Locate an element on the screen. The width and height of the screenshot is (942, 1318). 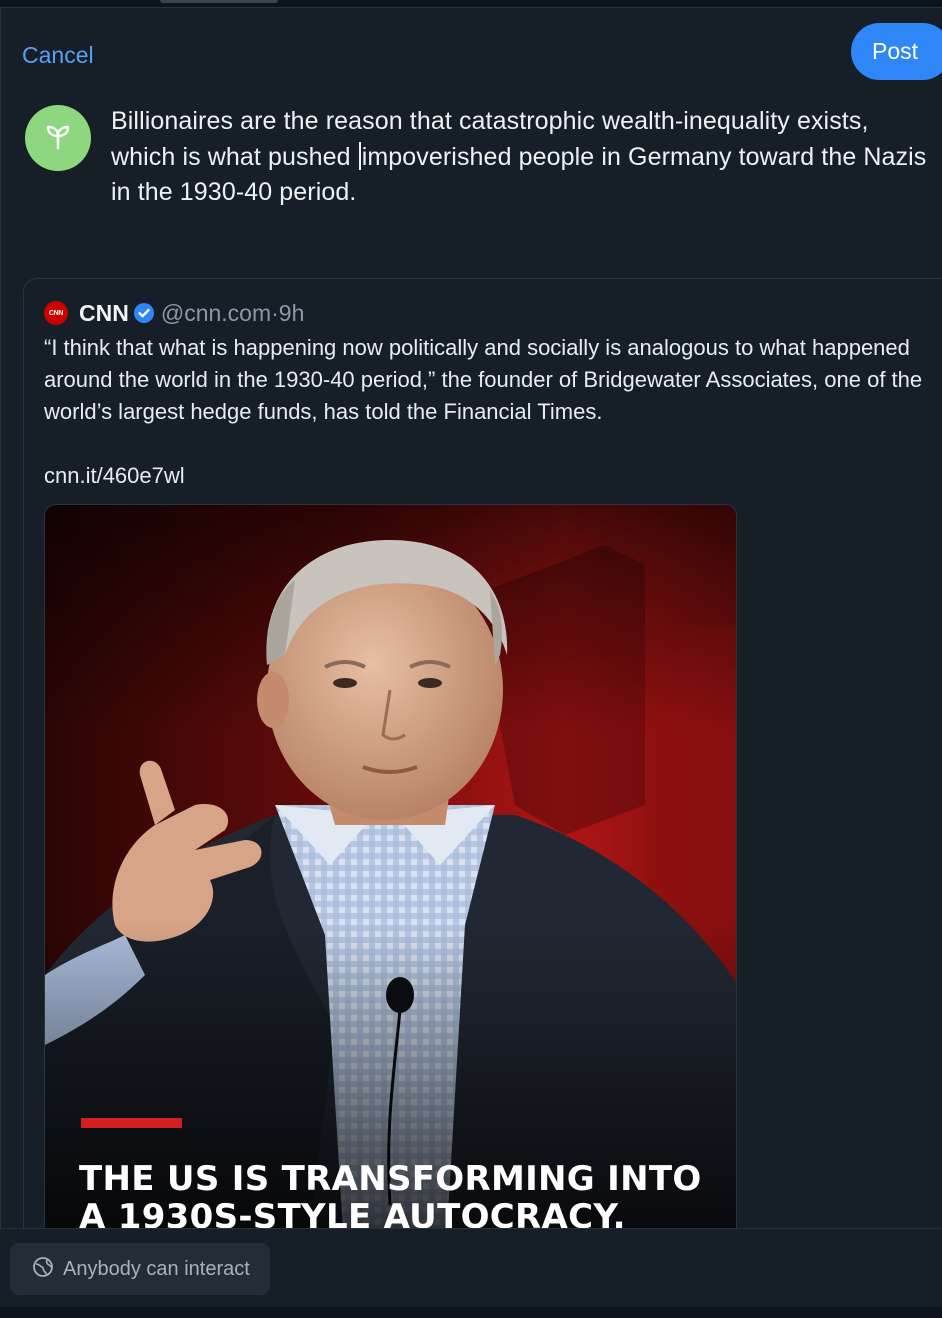
interaction-settings-label: Anybody can interact is located at coordinates (156, 1268).